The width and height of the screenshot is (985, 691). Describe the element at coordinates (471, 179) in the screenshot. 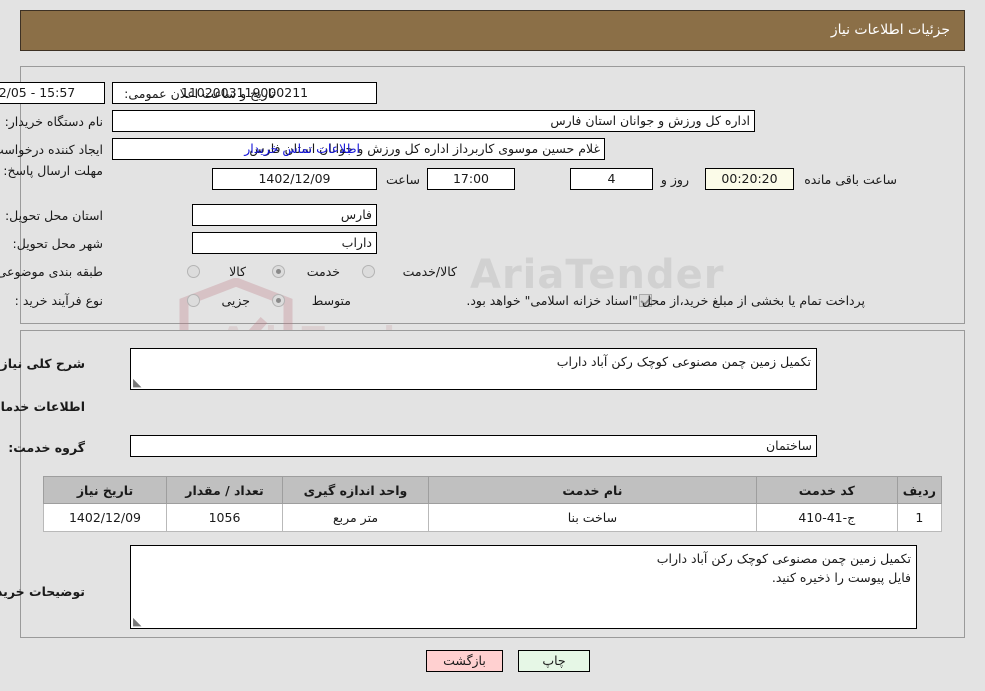

I see `deadline-hour-value: 17:00` at that location.